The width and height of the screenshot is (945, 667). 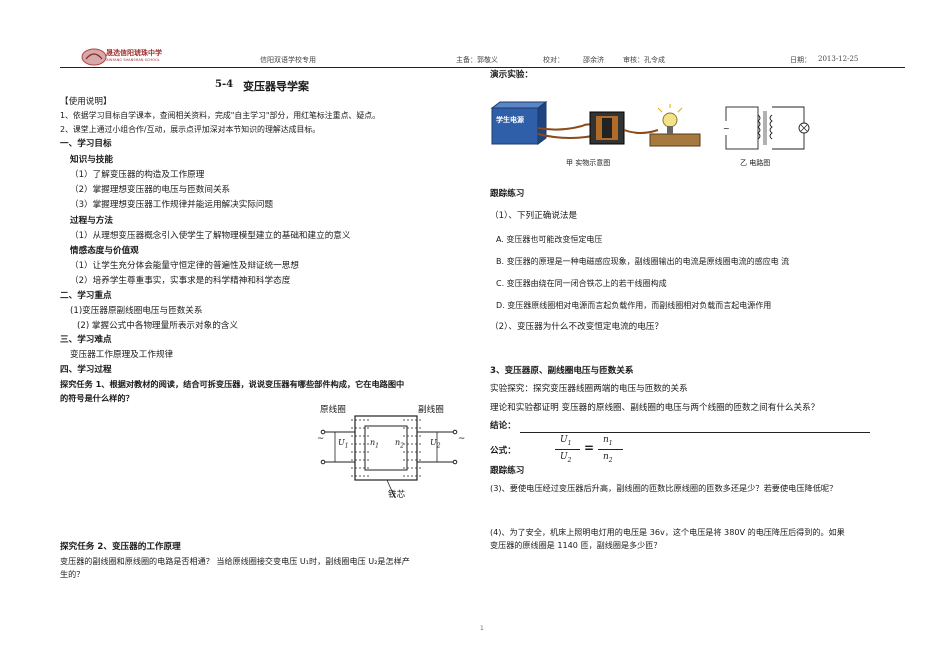 I want to click on fig-u2-symbol: U, so click(x=433, y=442).